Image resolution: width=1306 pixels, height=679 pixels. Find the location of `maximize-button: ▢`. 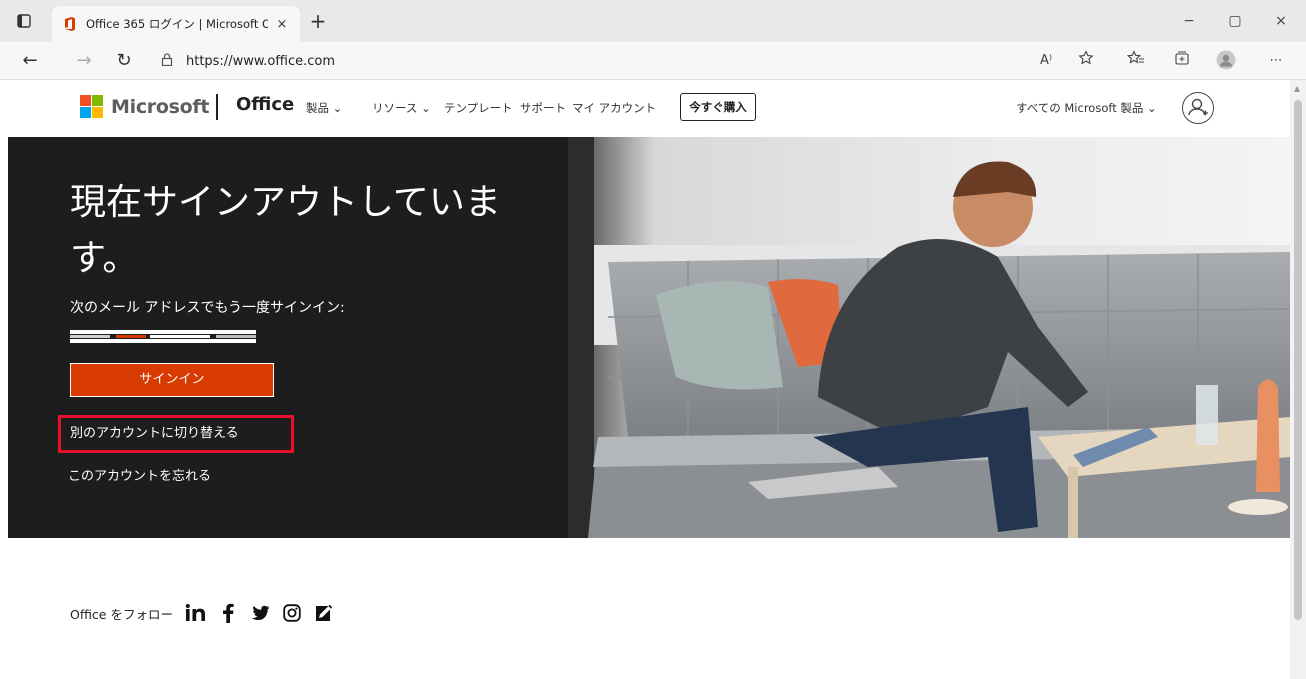

maximize-button: ▢ is located at coordinates (1235, 21).